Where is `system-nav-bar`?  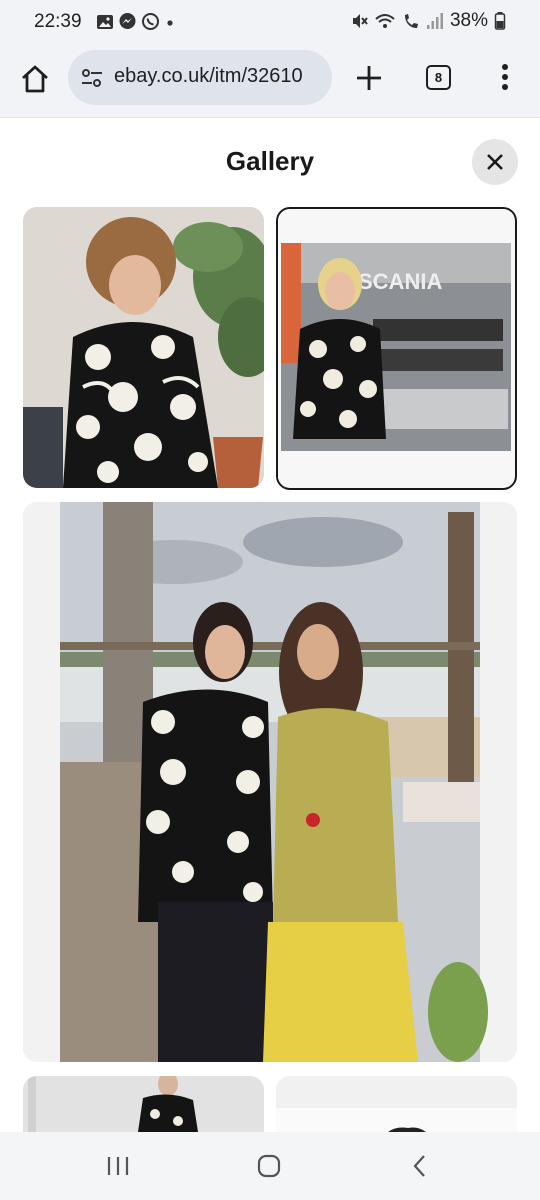
system-nav-bar is located at coordinates (270, 1166).